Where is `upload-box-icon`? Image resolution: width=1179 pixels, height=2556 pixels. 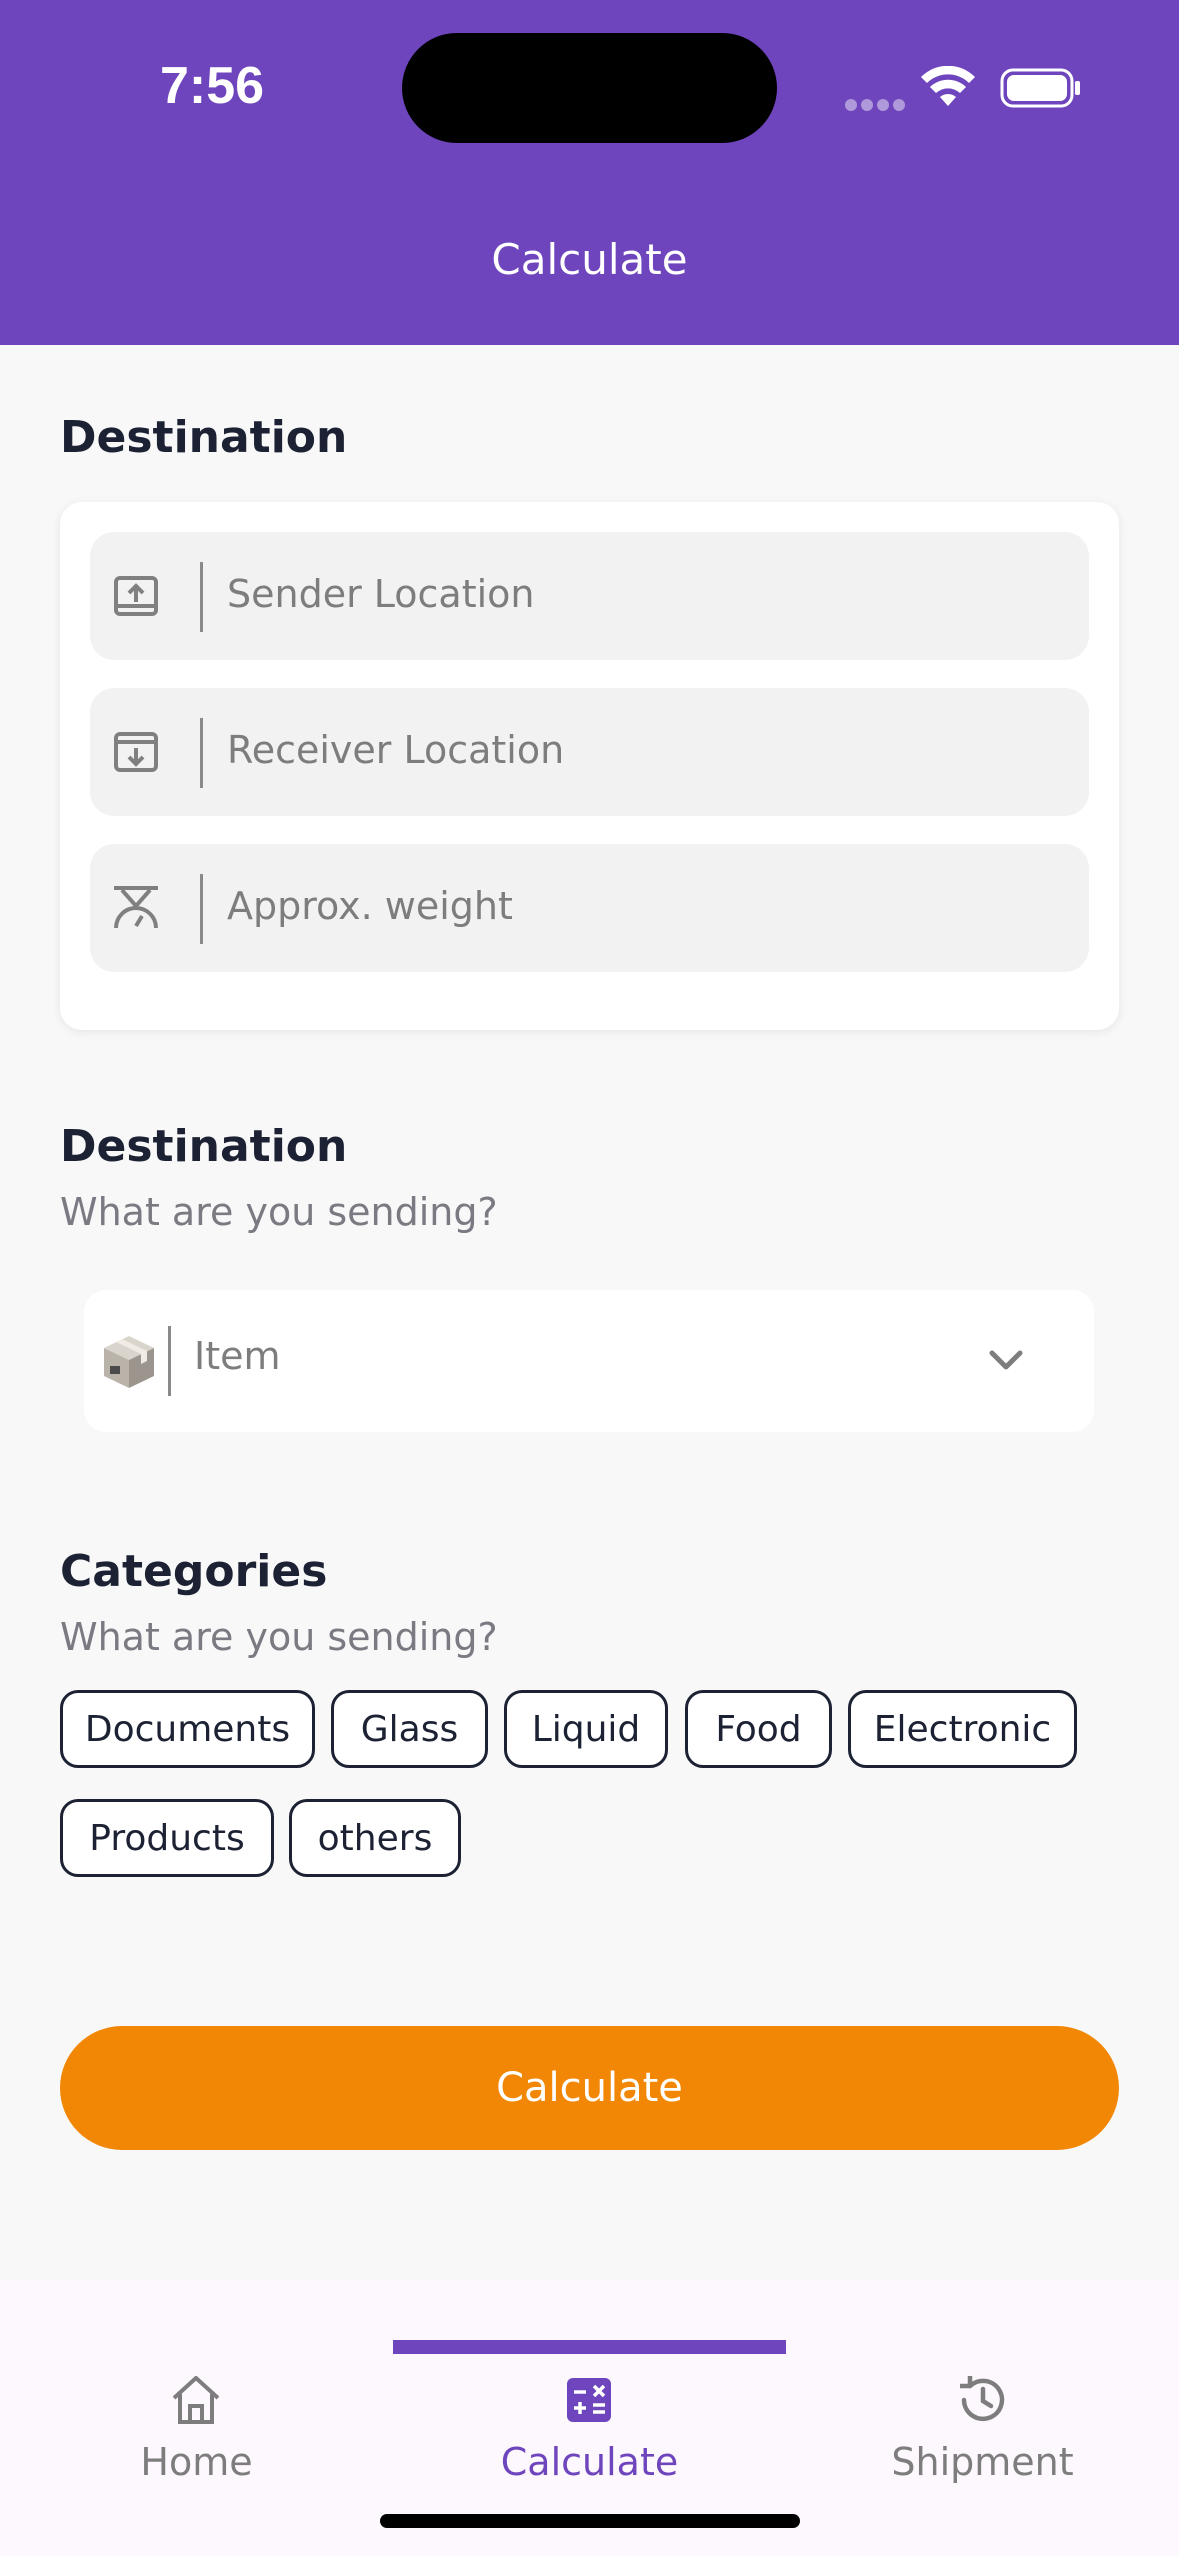 upload-box-icon is located at coordinates (136, 596).